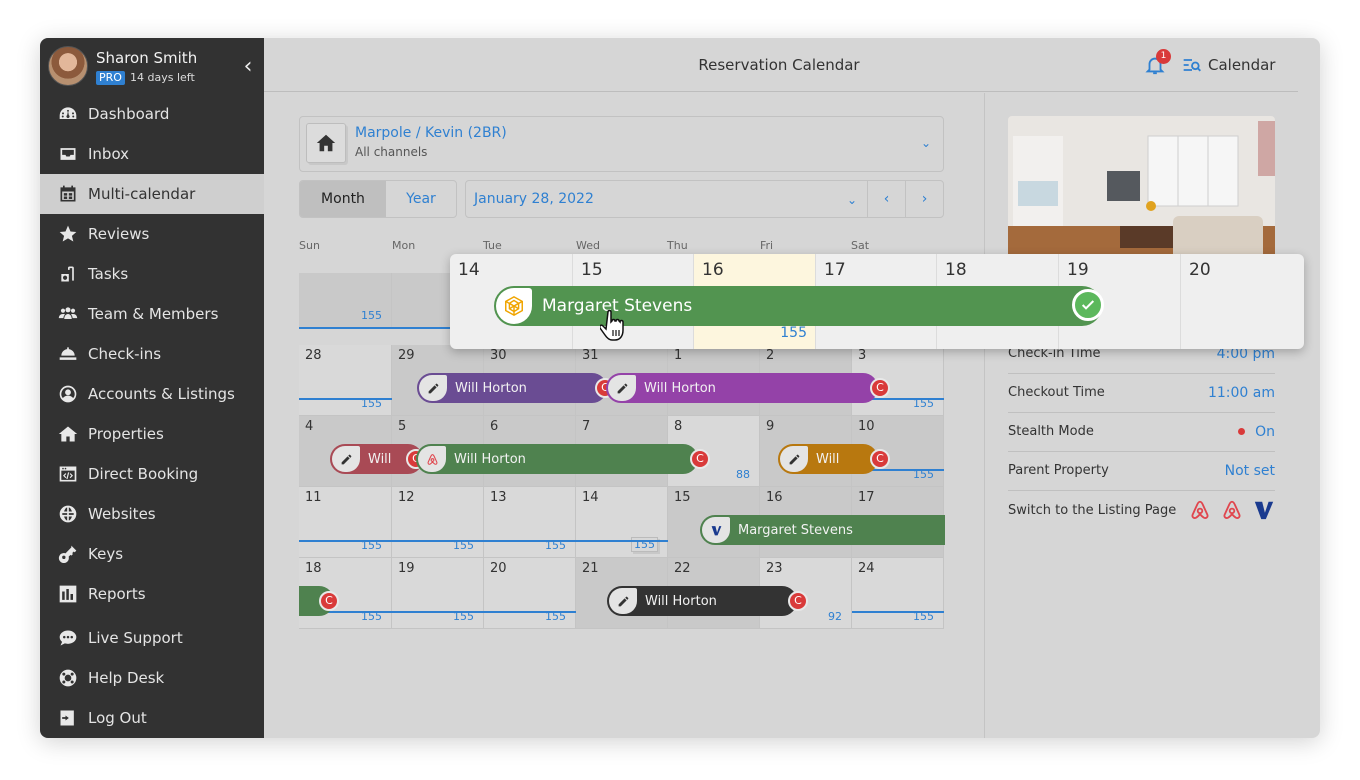  Describe the element at coordinates (152, 234) in the screenshot. I see `sidebar-item-reviews: Reviews` at that location.